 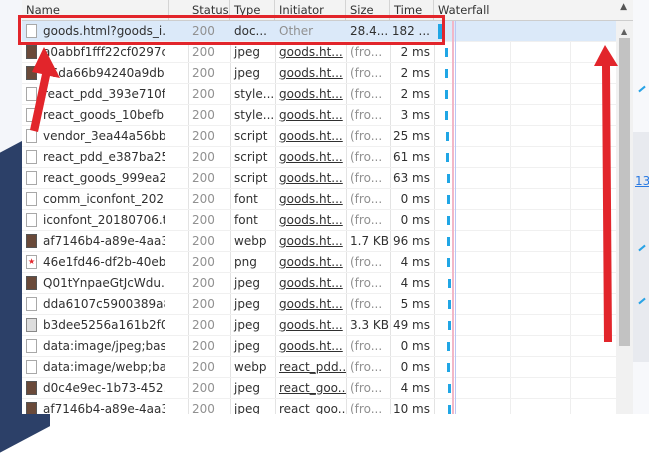 What do you see at coordinates (606, 193) in the screenshot?
I see `right-arrow` at bounding box center [606, 193].